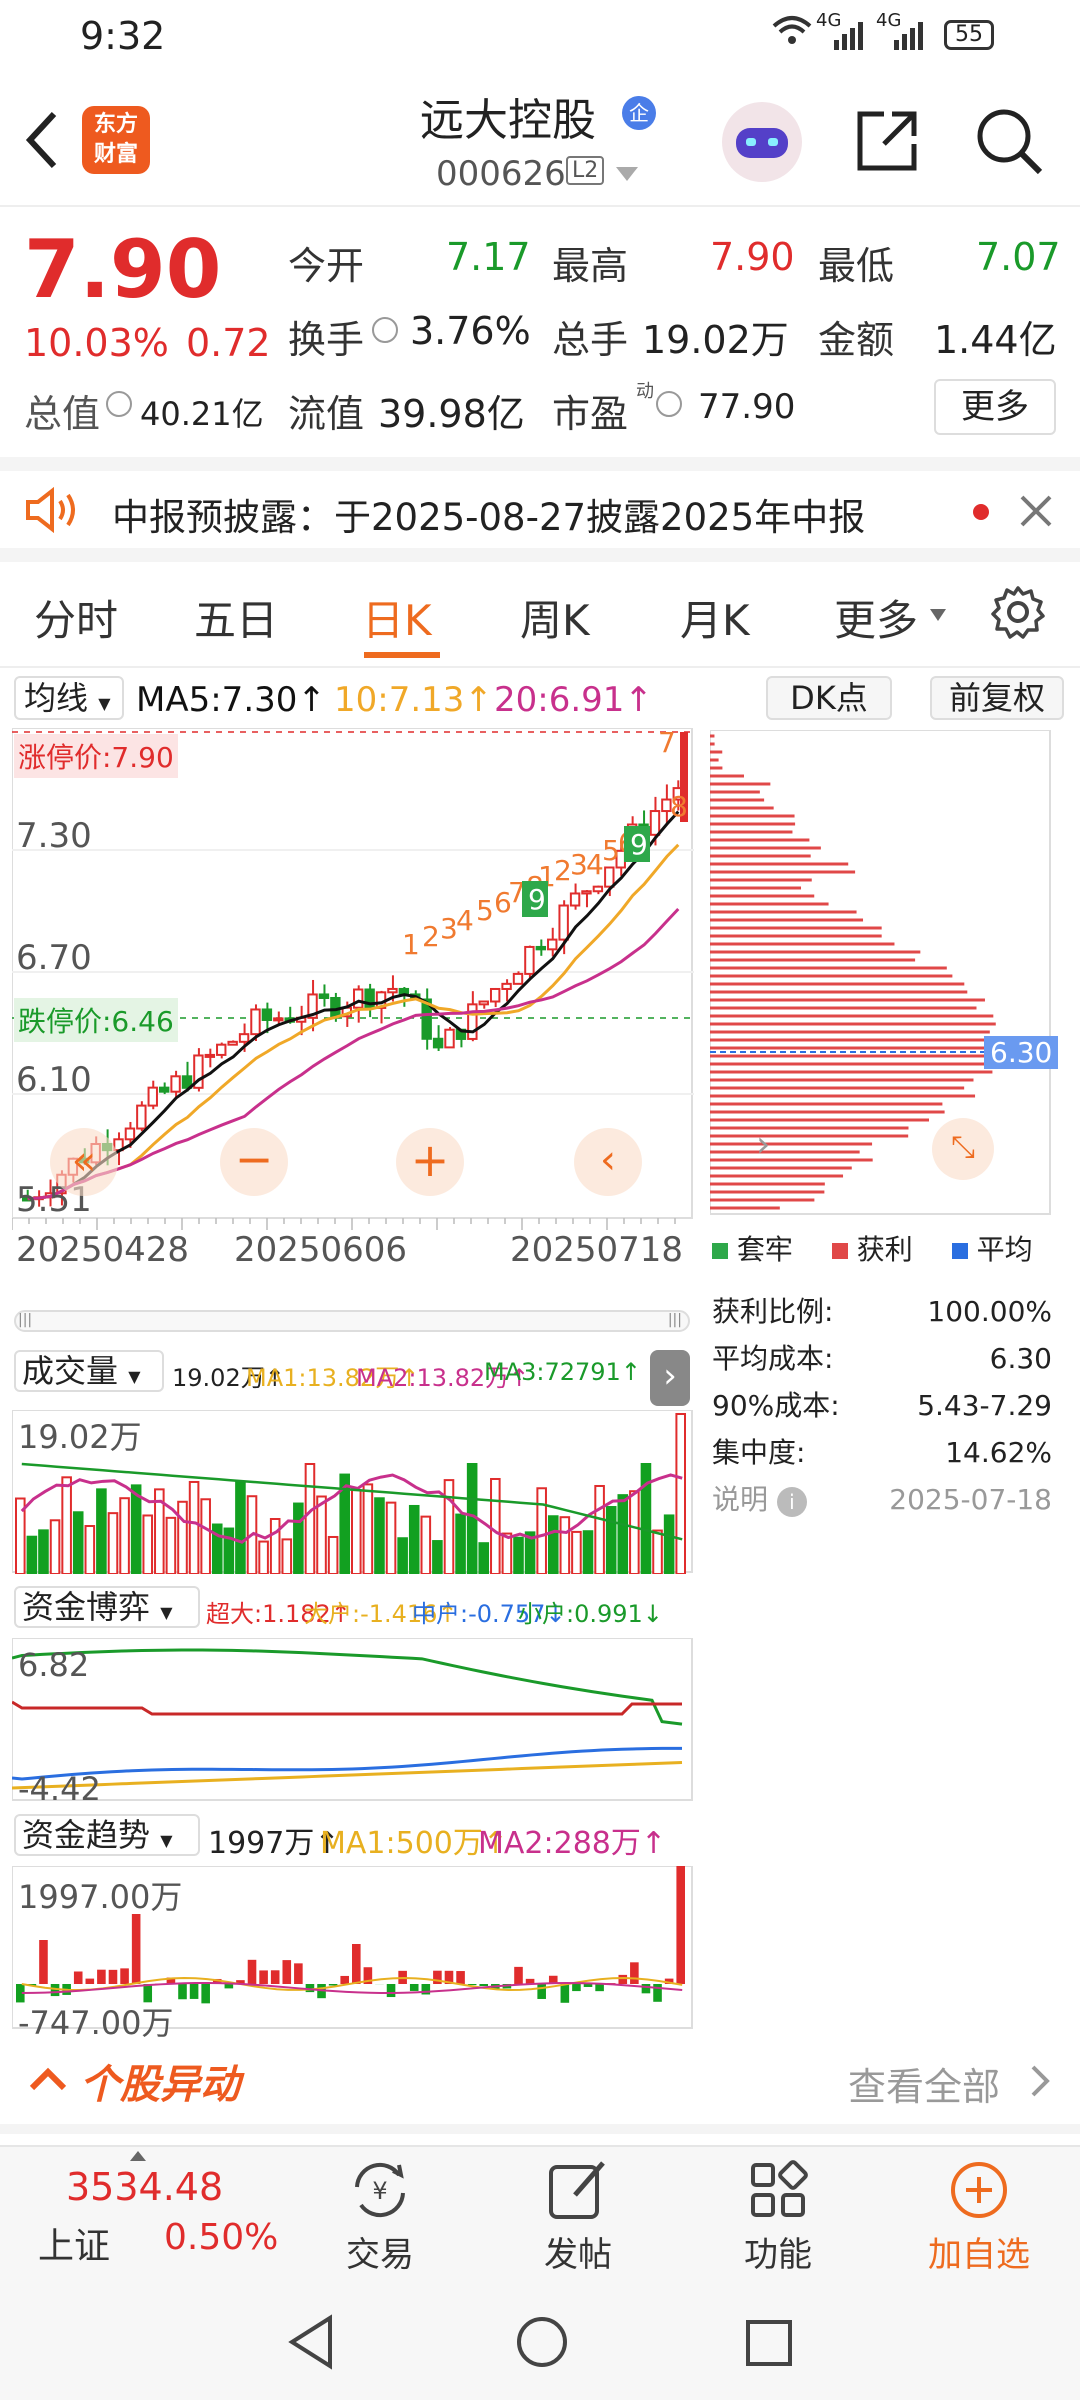 The image size is (1080, 2400). I want to click on caret-down-icon, so click(938, 615).